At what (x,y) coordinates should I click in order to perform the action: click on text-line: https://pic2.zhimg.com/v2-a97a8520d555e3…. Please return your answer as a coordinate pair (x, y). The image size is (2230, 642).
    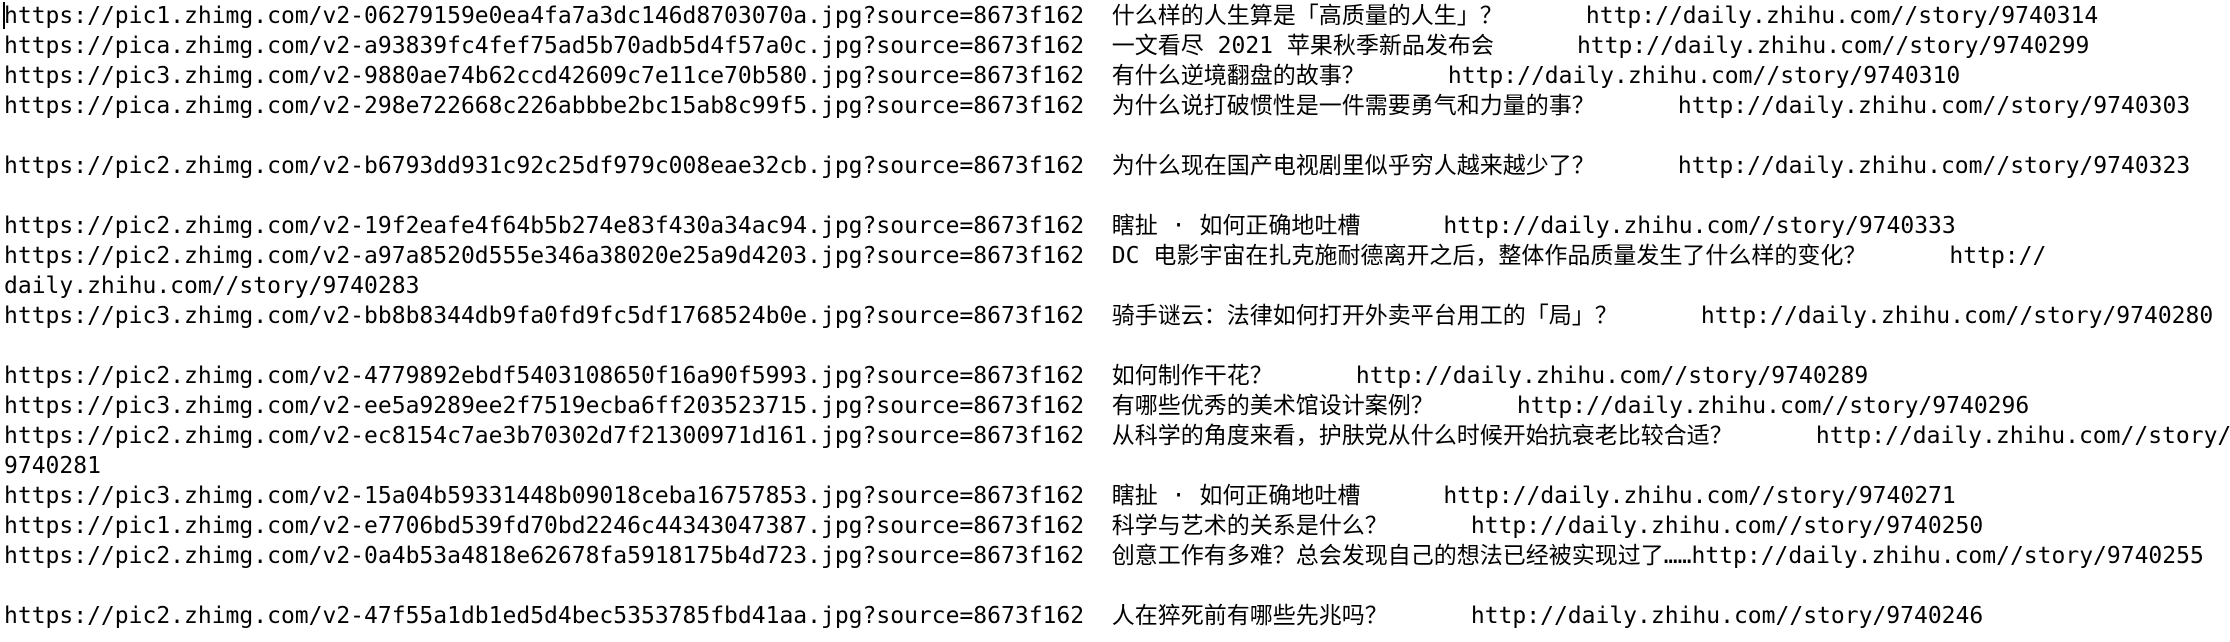
    Looking at the image, I should click on (1025, 256).